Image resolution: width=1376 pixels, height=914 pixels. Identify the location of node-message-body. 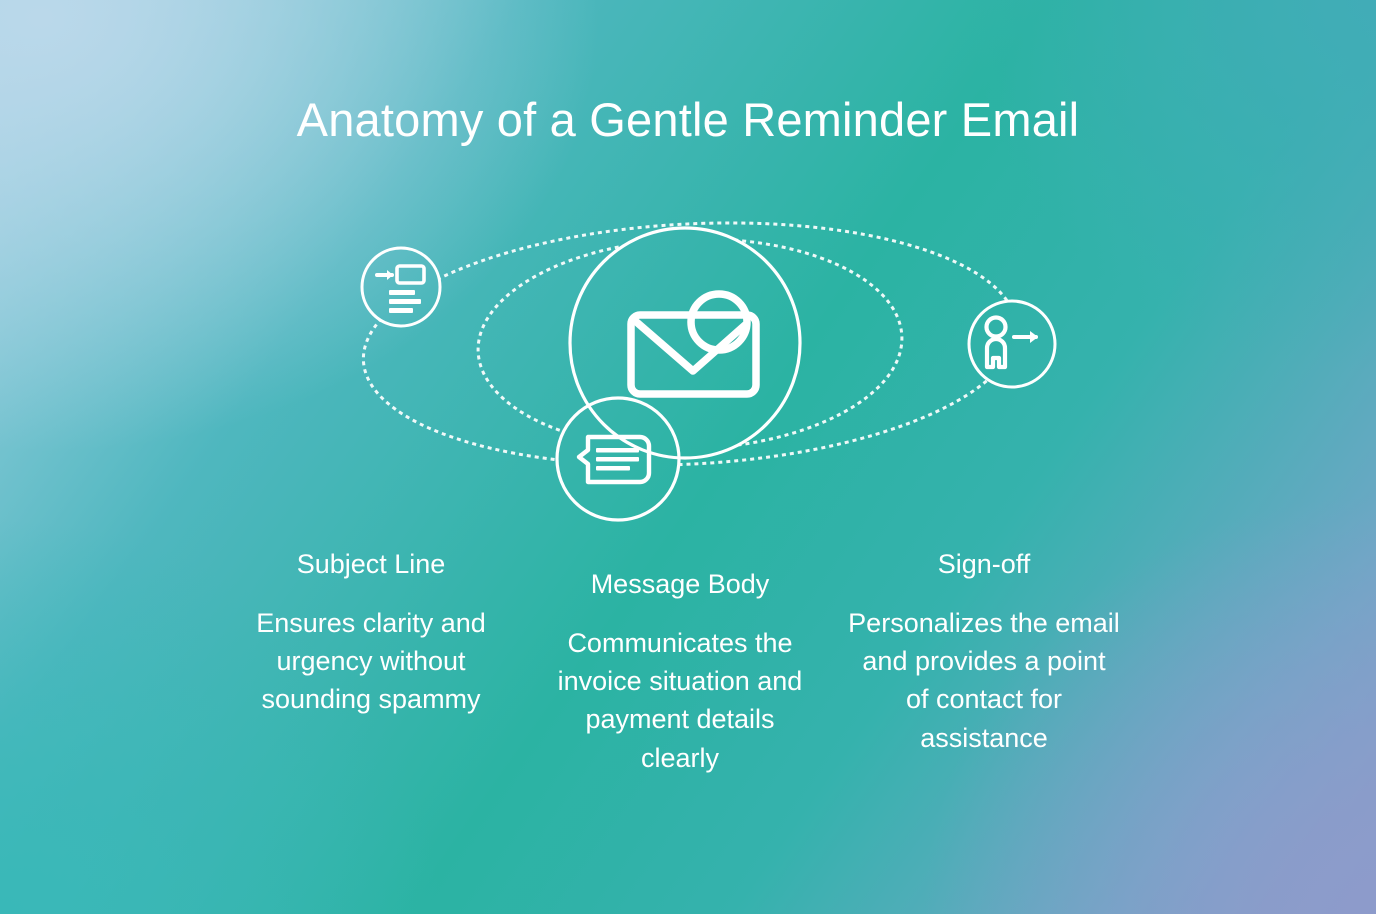
(618, 459).